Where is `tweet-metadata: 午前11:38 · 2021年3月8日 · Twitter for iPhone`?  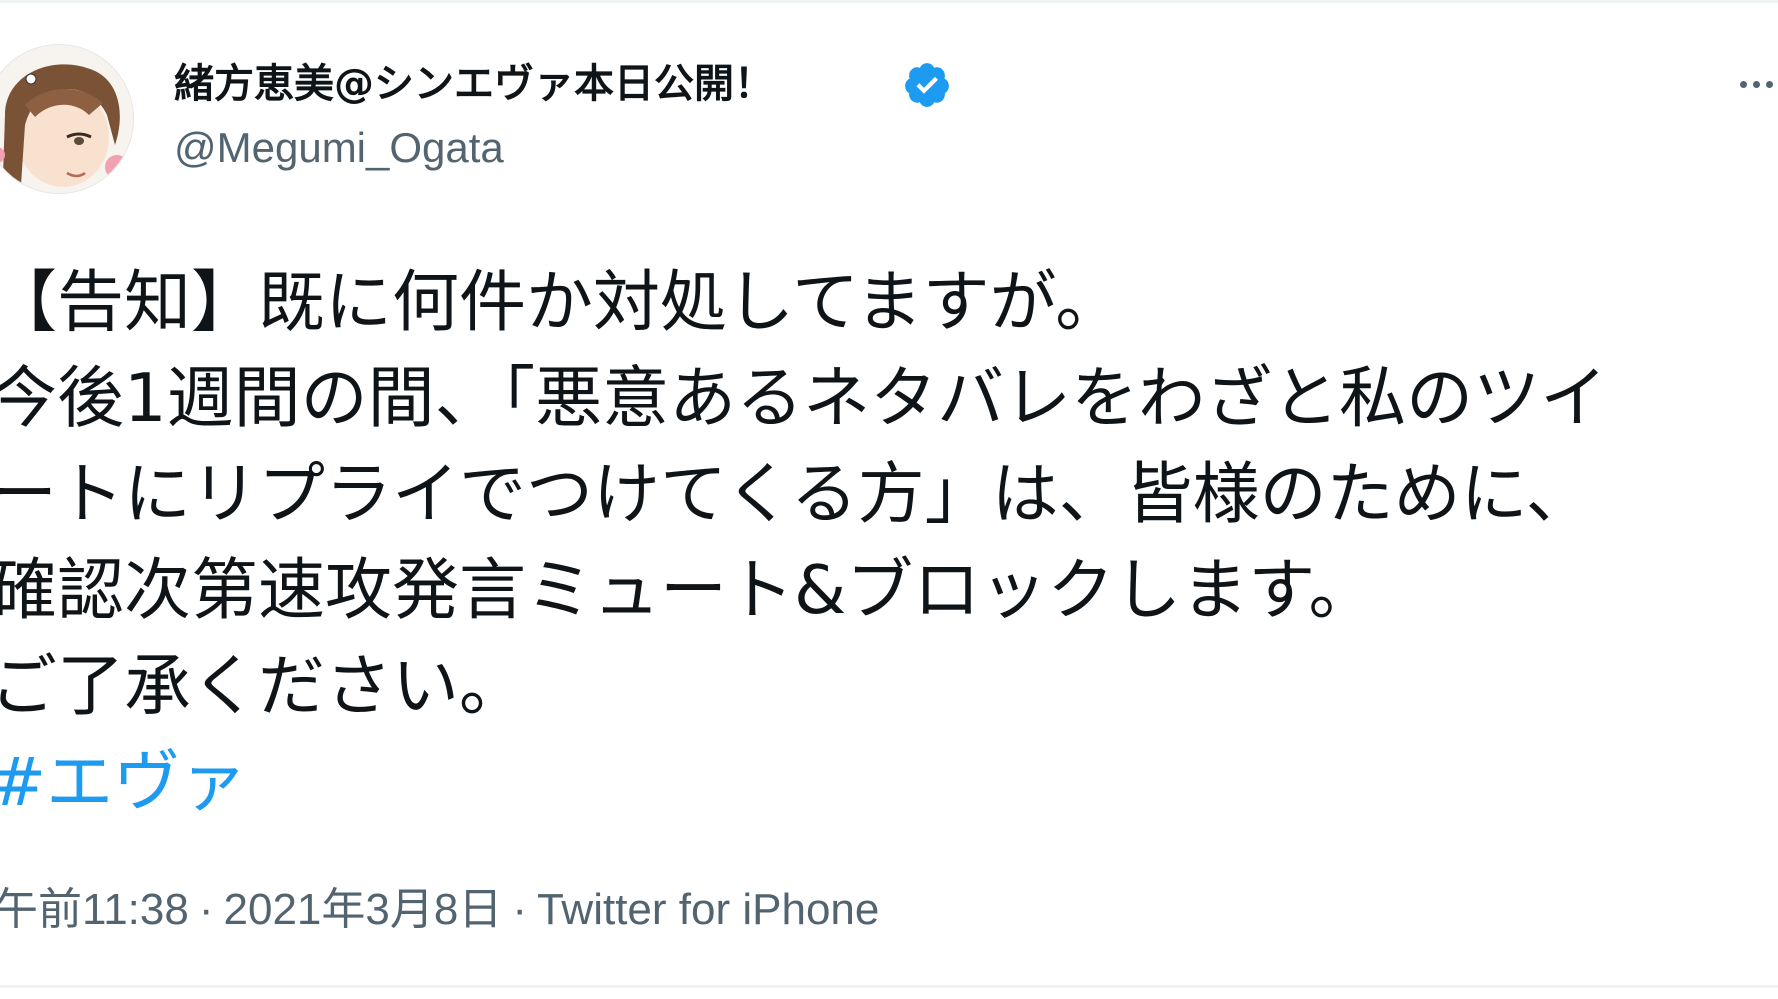 tweet-metadata: 午前11:38 · 2021年3月8日 · Twitter for iPhone is located at coordinates (439, 910).